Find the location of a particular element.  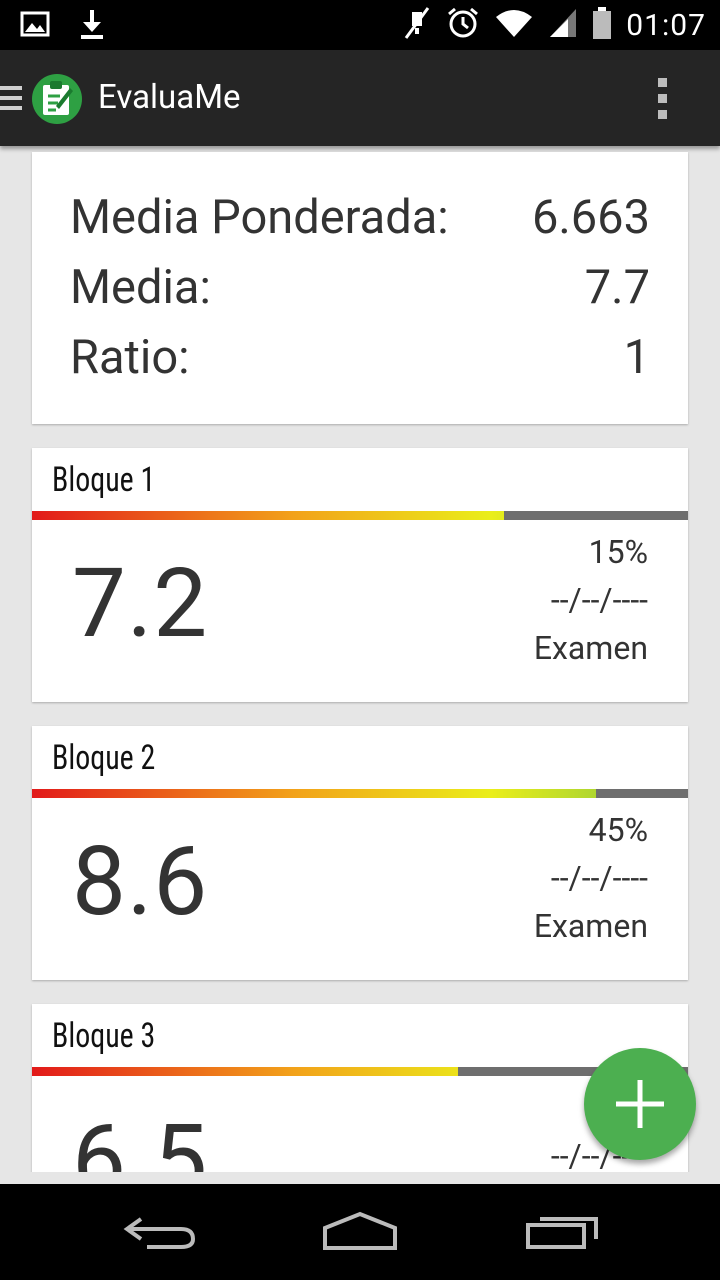

battery-icon is located at coordinates (602, 25).